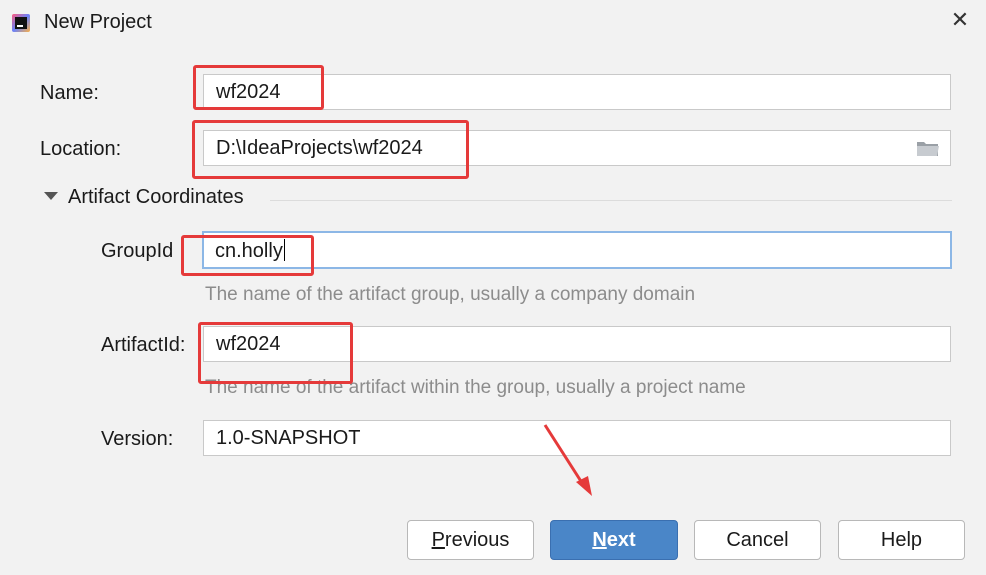 The width and height of the screenshot is (986, 575). I want to click on chevron-down-icon, so click(51, 196).